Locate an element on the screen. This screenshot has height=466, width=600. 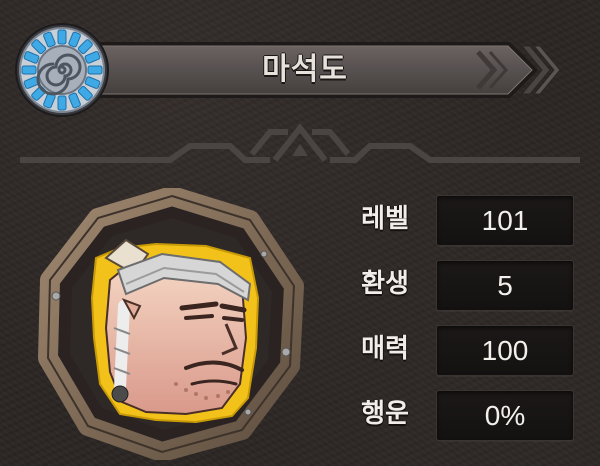
spiral-emblem-icon is located at coordinates (62, 70).